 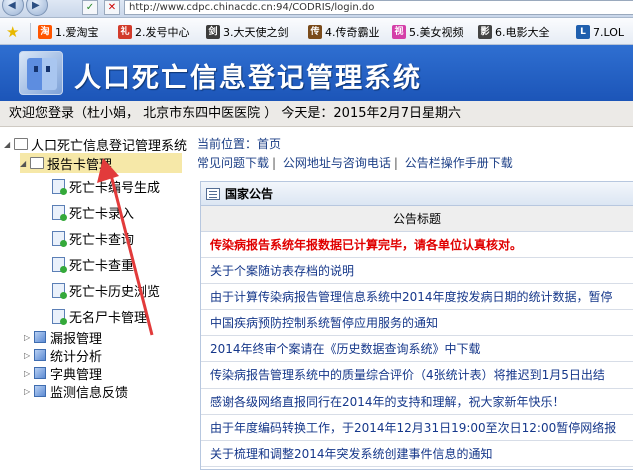 What do you see at coordinates (344, 32) in the screenshot?
I see `favorite-link-4: 传 4.传奇霸业` at bounding box center [344, 32].